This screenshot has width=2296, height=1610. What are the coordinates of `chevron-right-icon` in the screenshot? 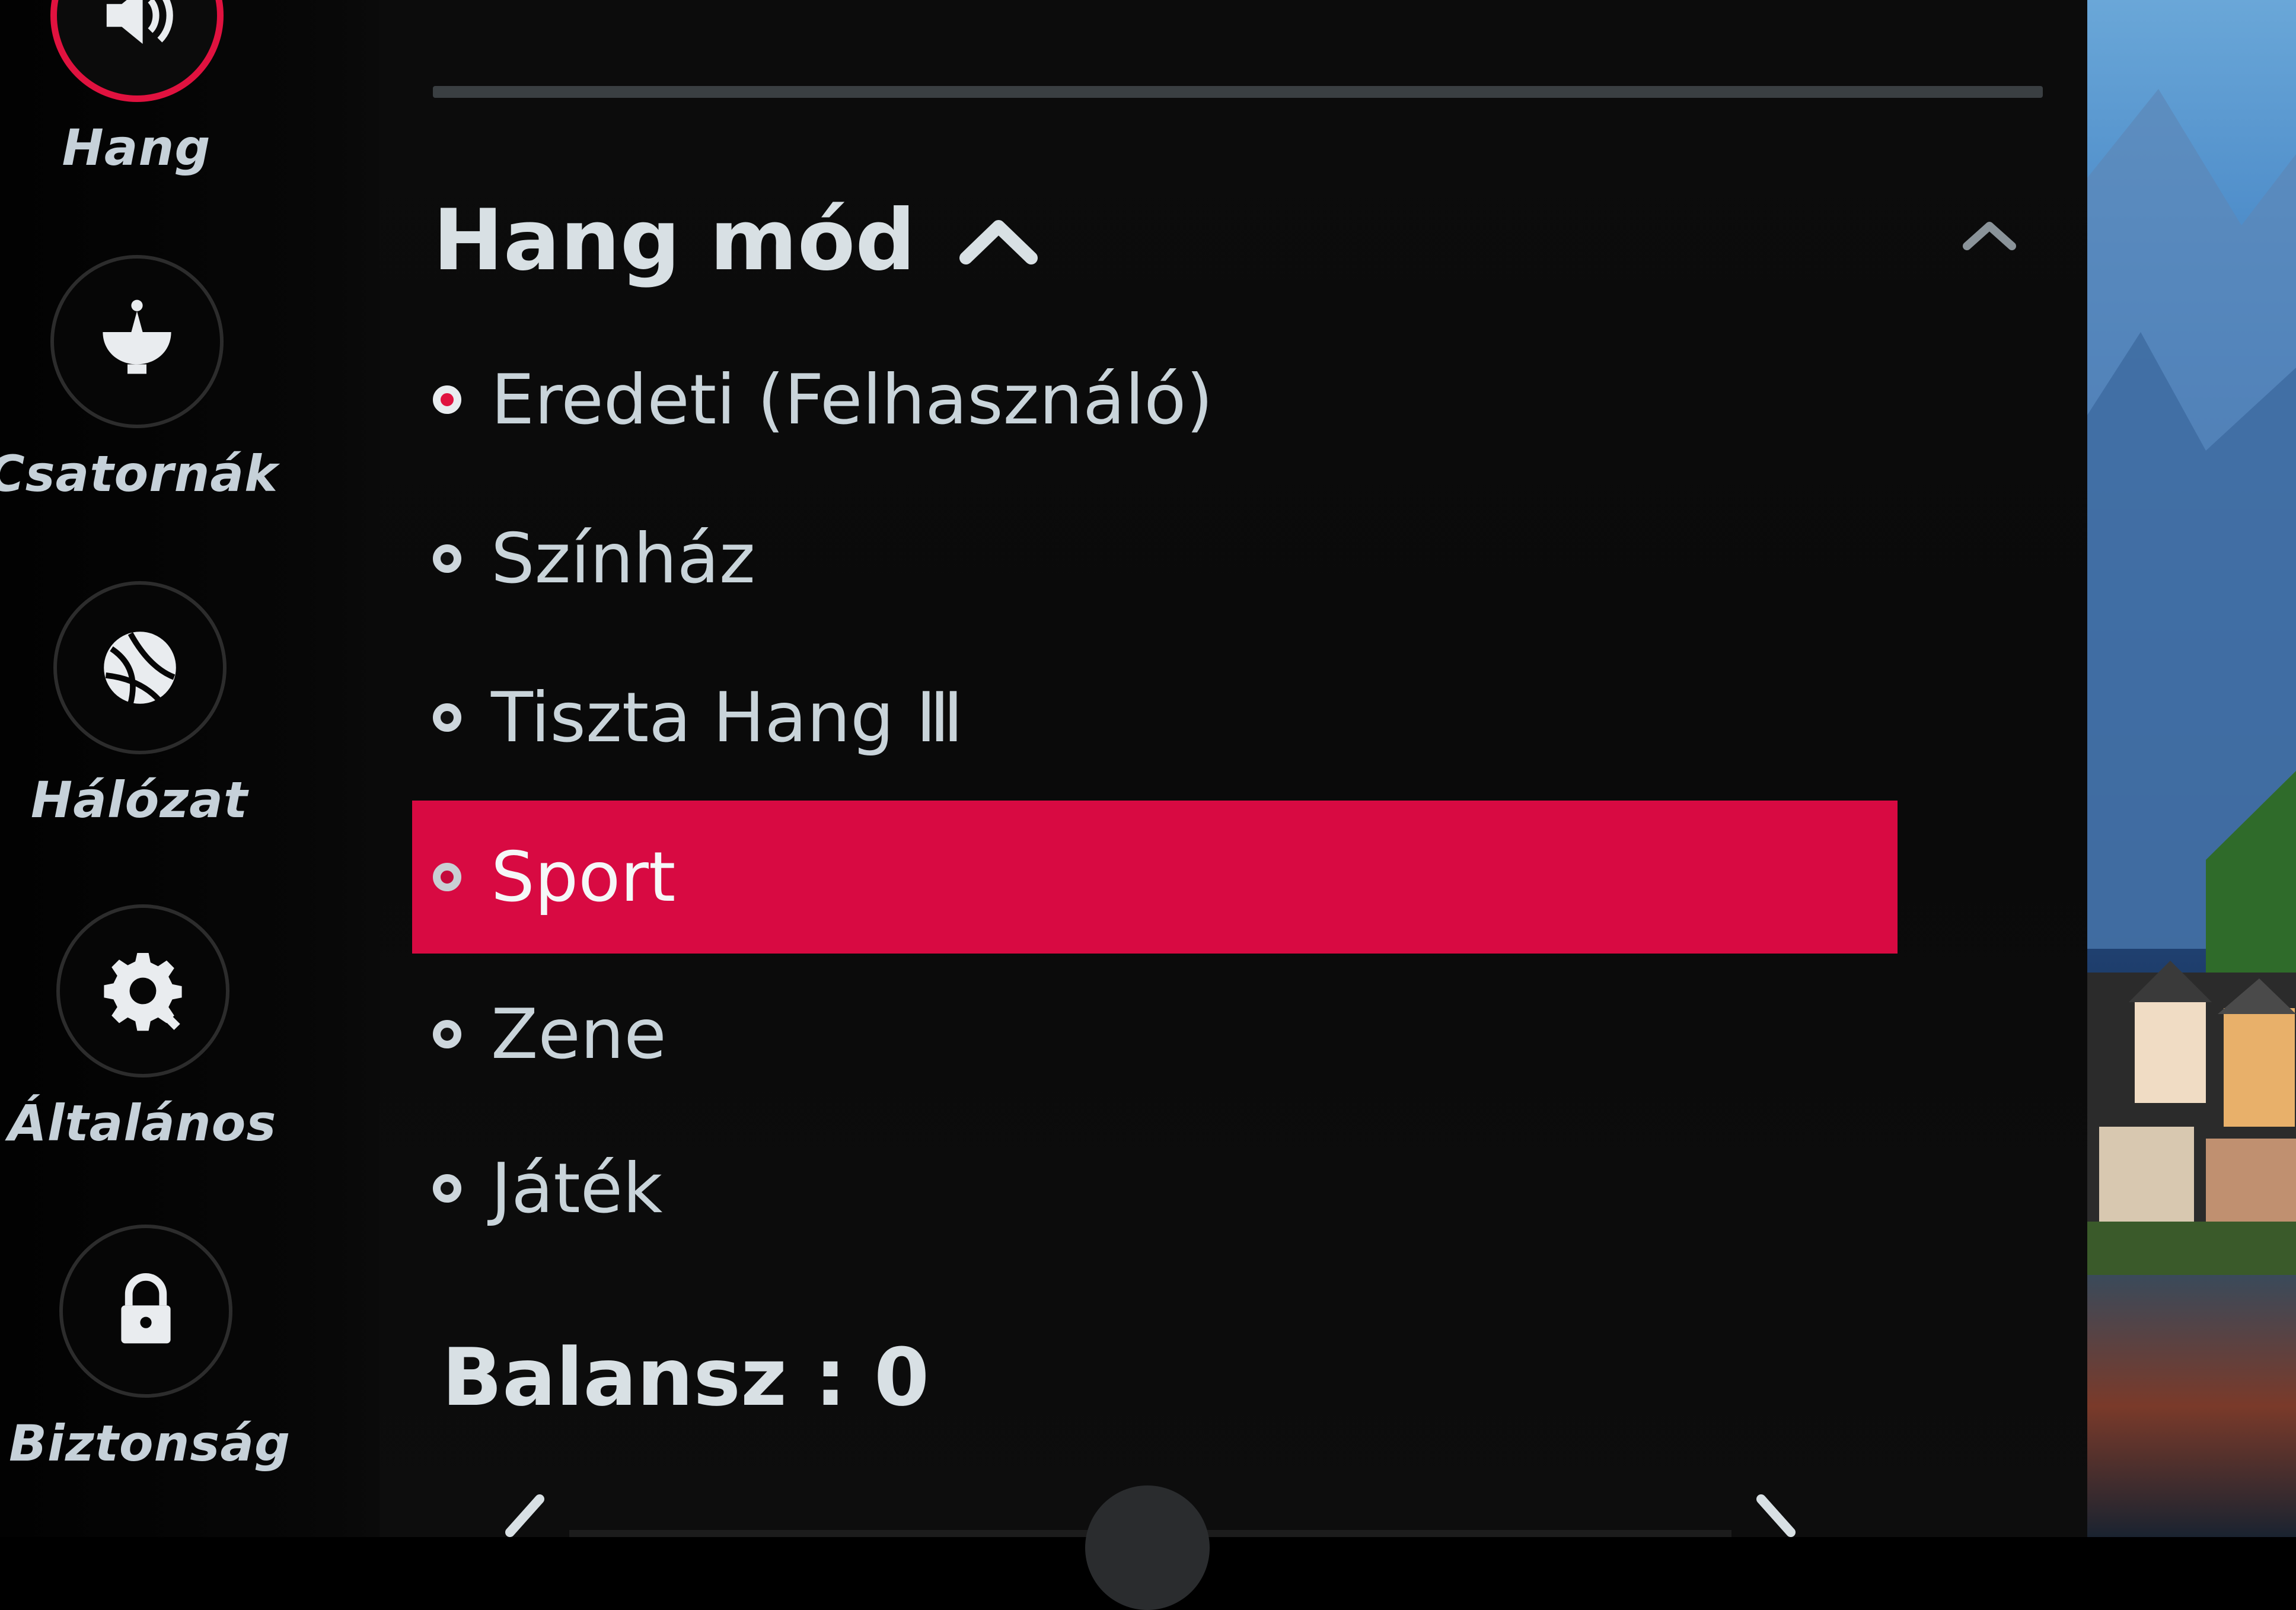 It's located at (1776, 1515).